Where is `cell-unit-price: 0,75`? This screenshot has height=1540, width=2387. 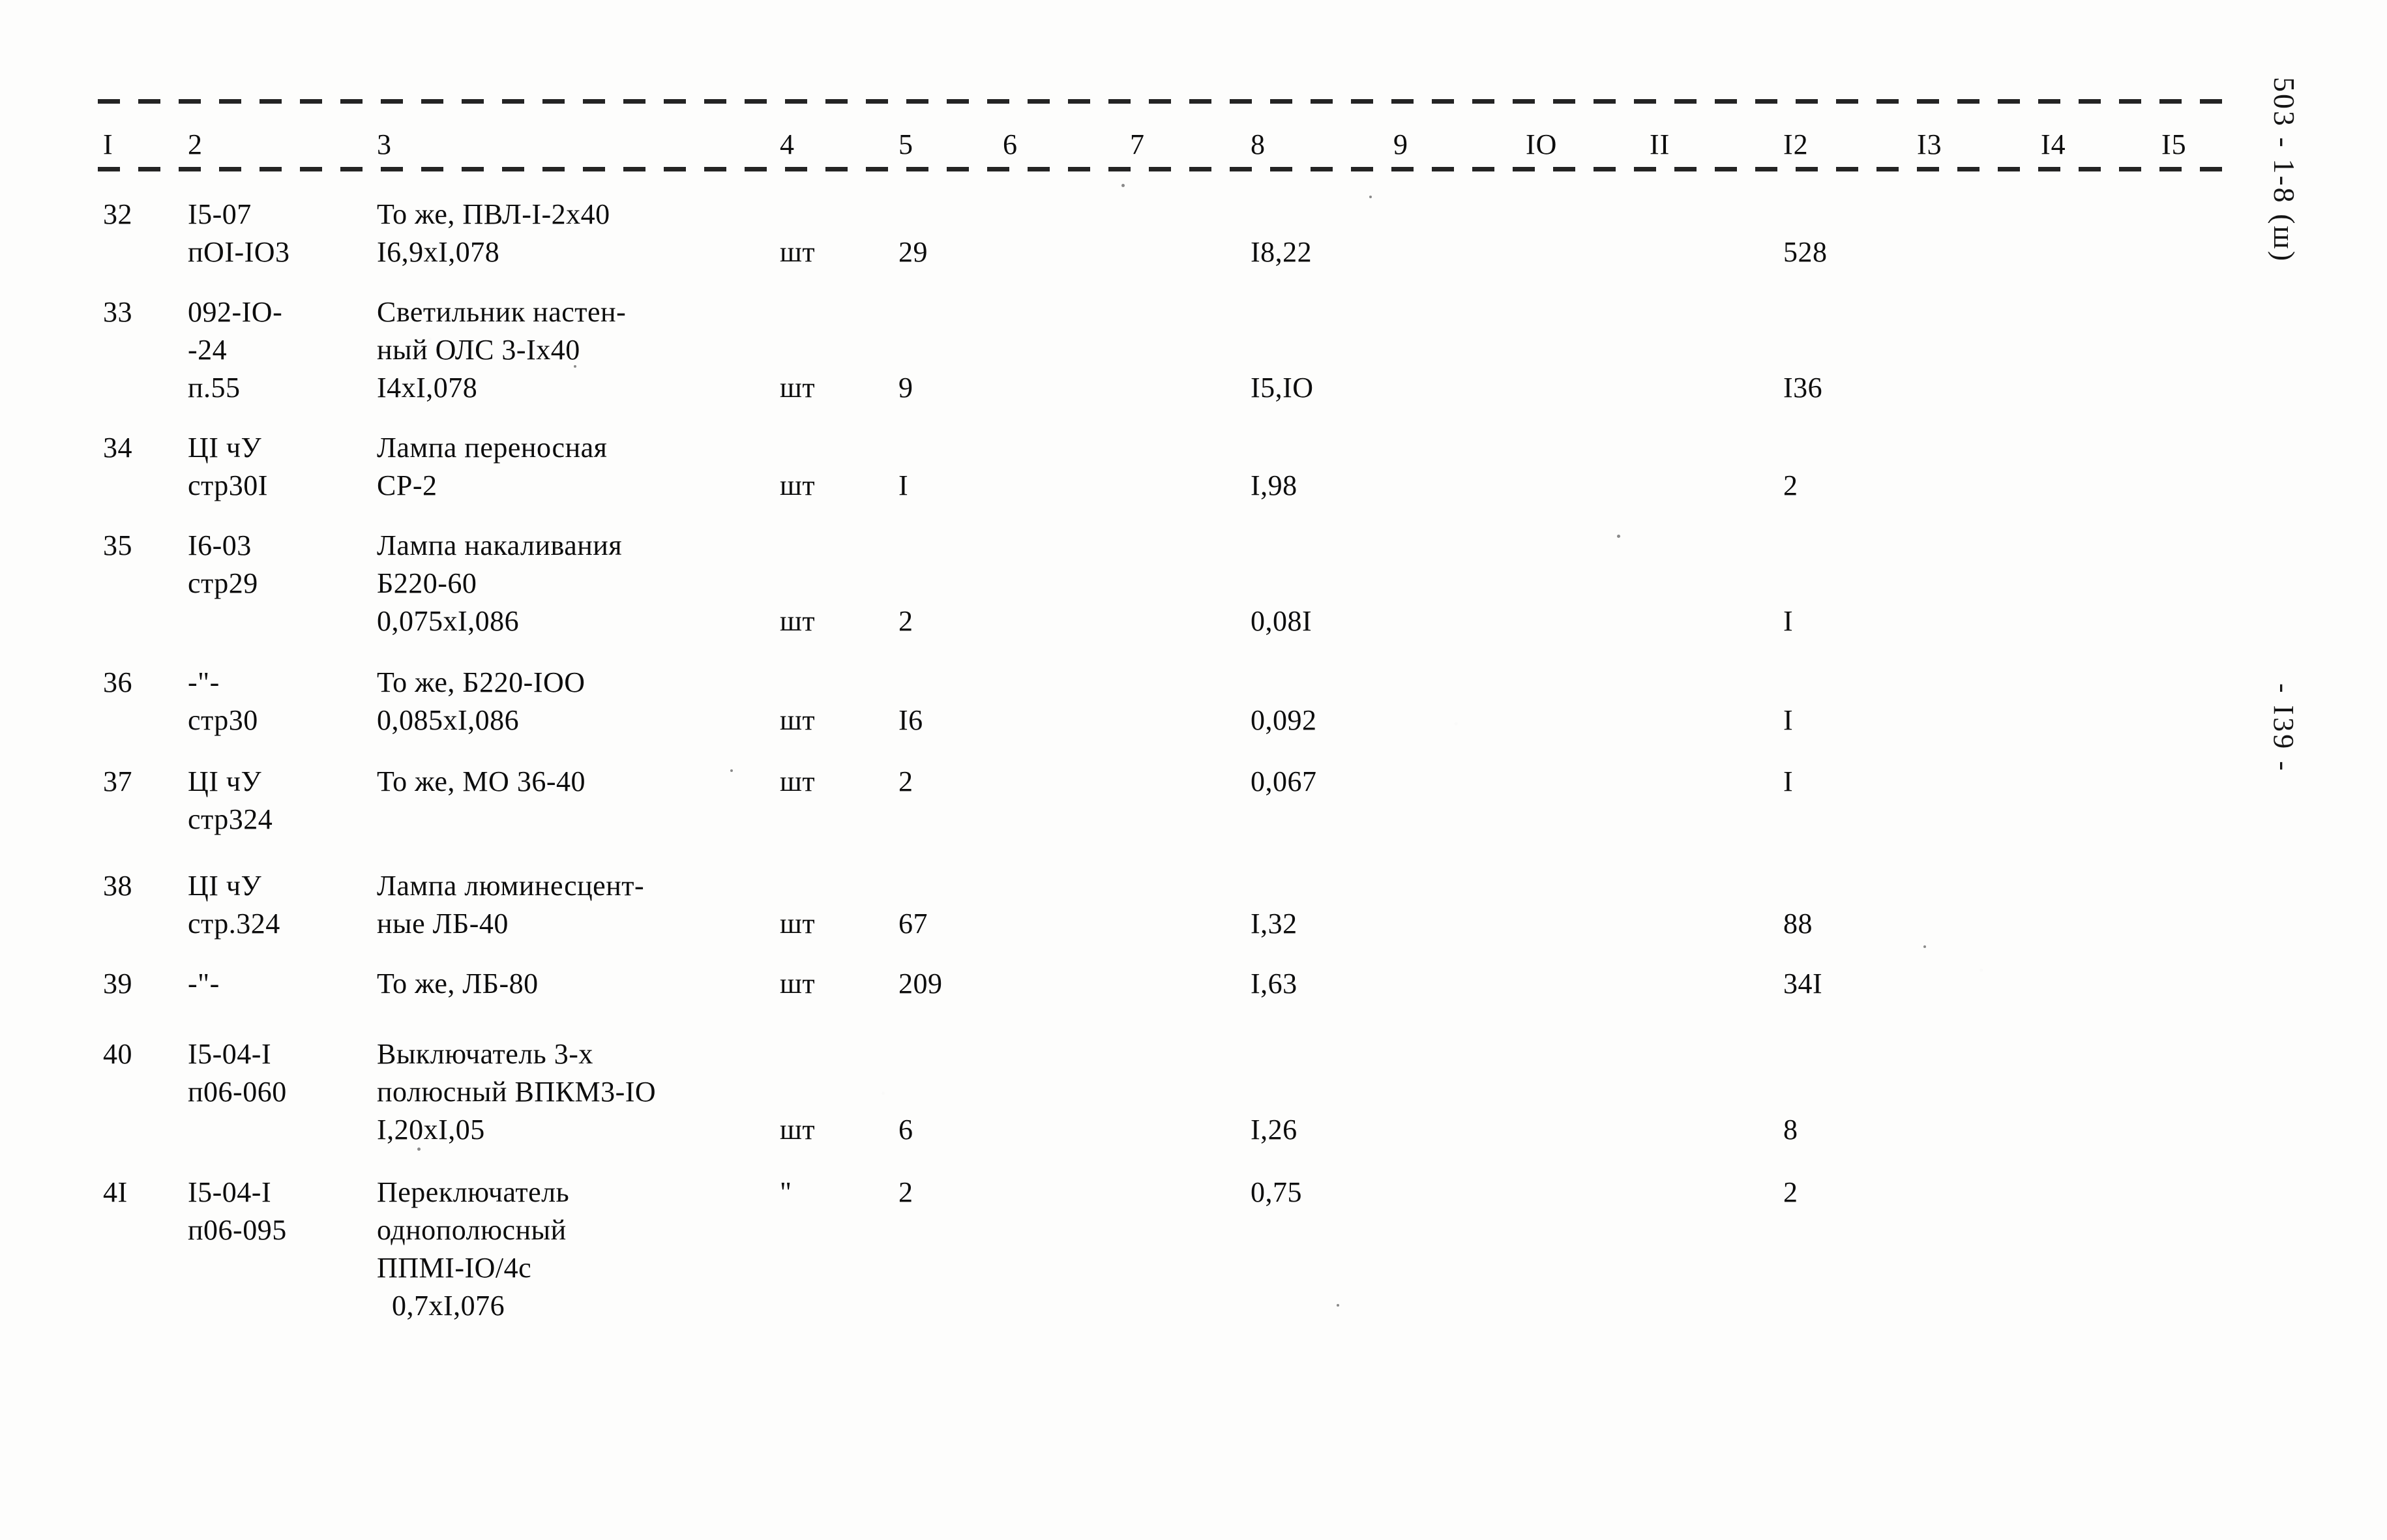
cell-unit-price: 0,75 is located at coordinates (1276, 1192).